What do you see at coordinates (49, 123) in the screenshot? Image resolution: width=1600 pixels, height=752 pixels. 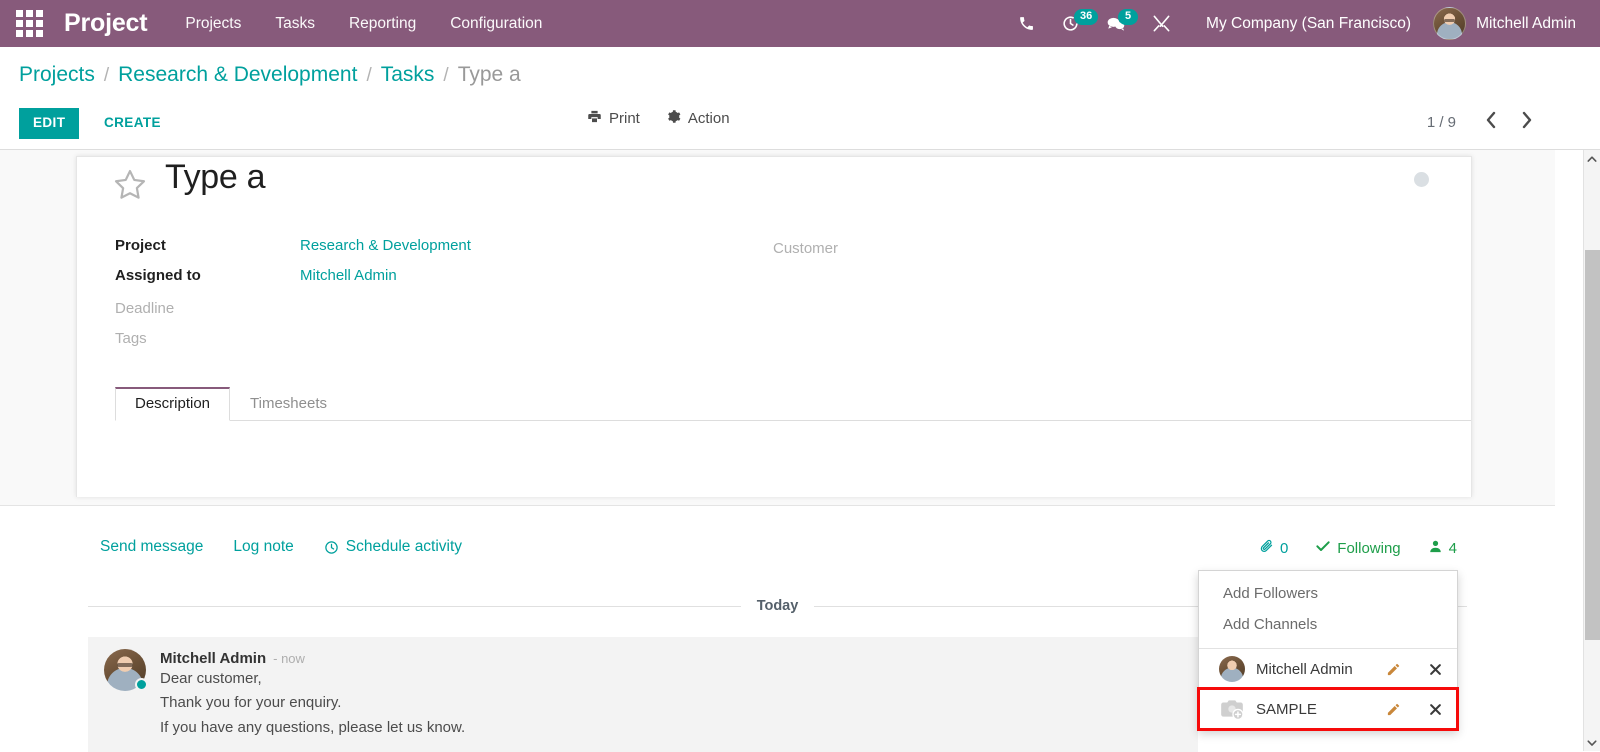 I see `edit-button: EDIT` at bounding box center [49, 123].